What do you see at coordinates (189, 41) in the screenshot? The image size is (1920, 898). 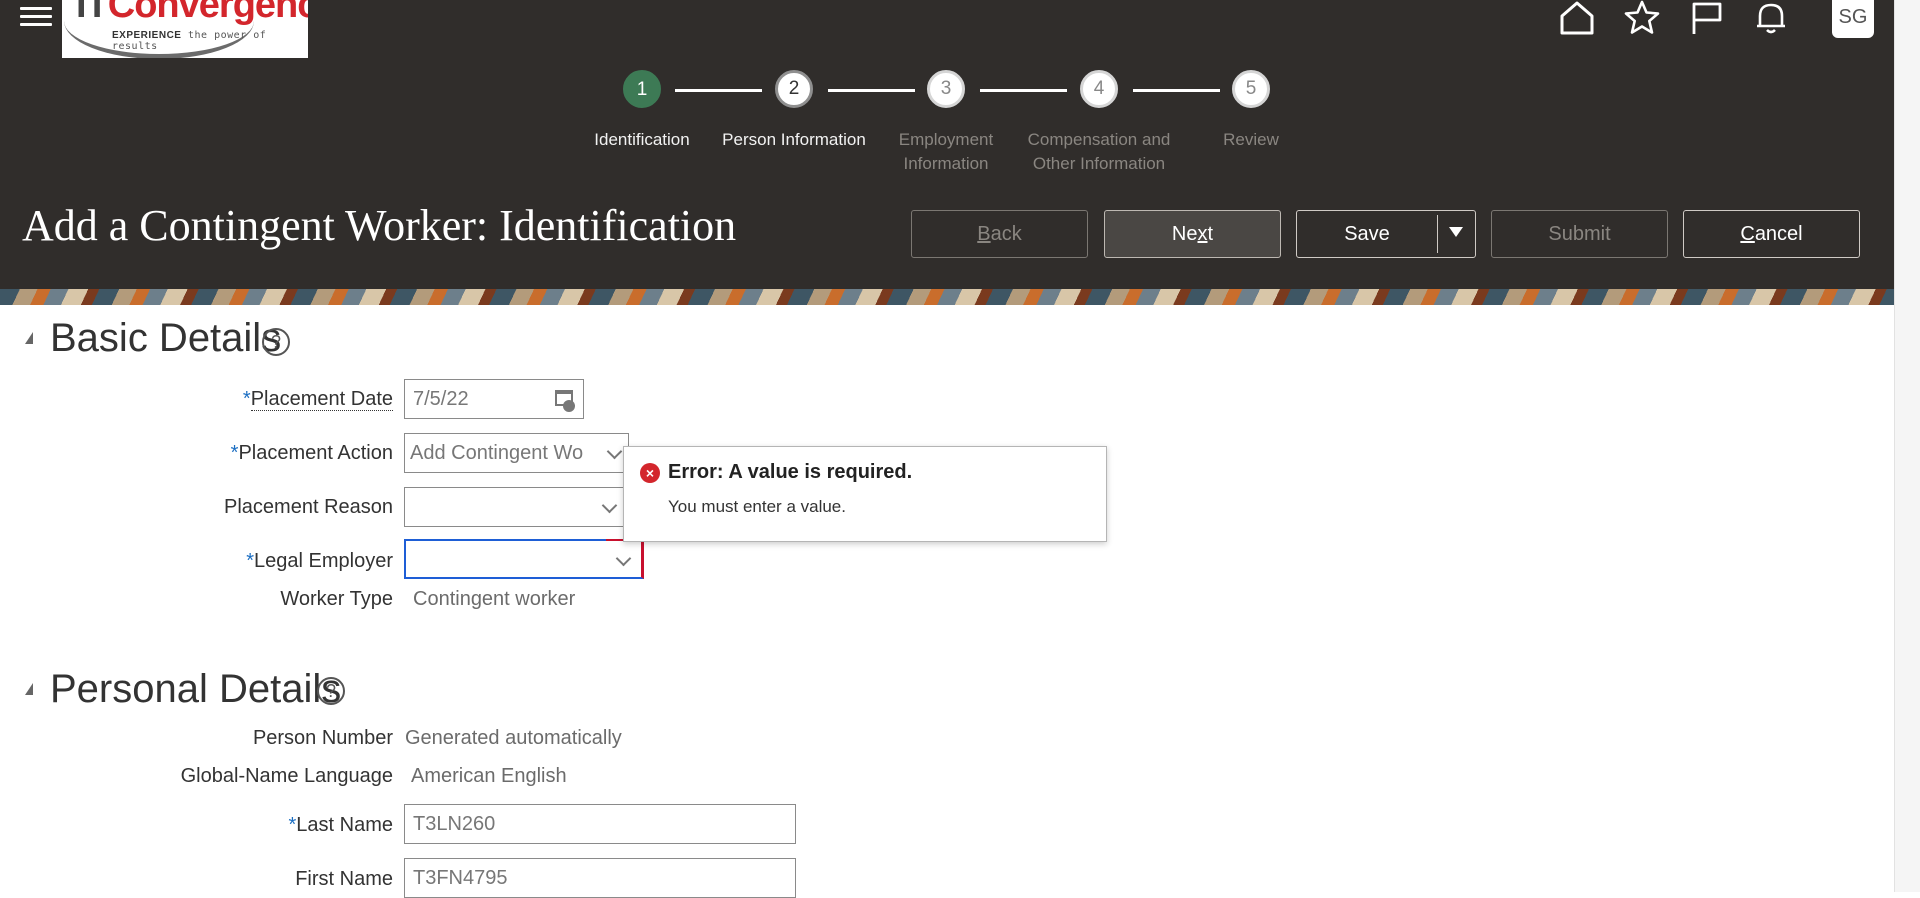 I see `logo-tagline: EXPERIENCE the power of results` at bounding box center [189, 41].